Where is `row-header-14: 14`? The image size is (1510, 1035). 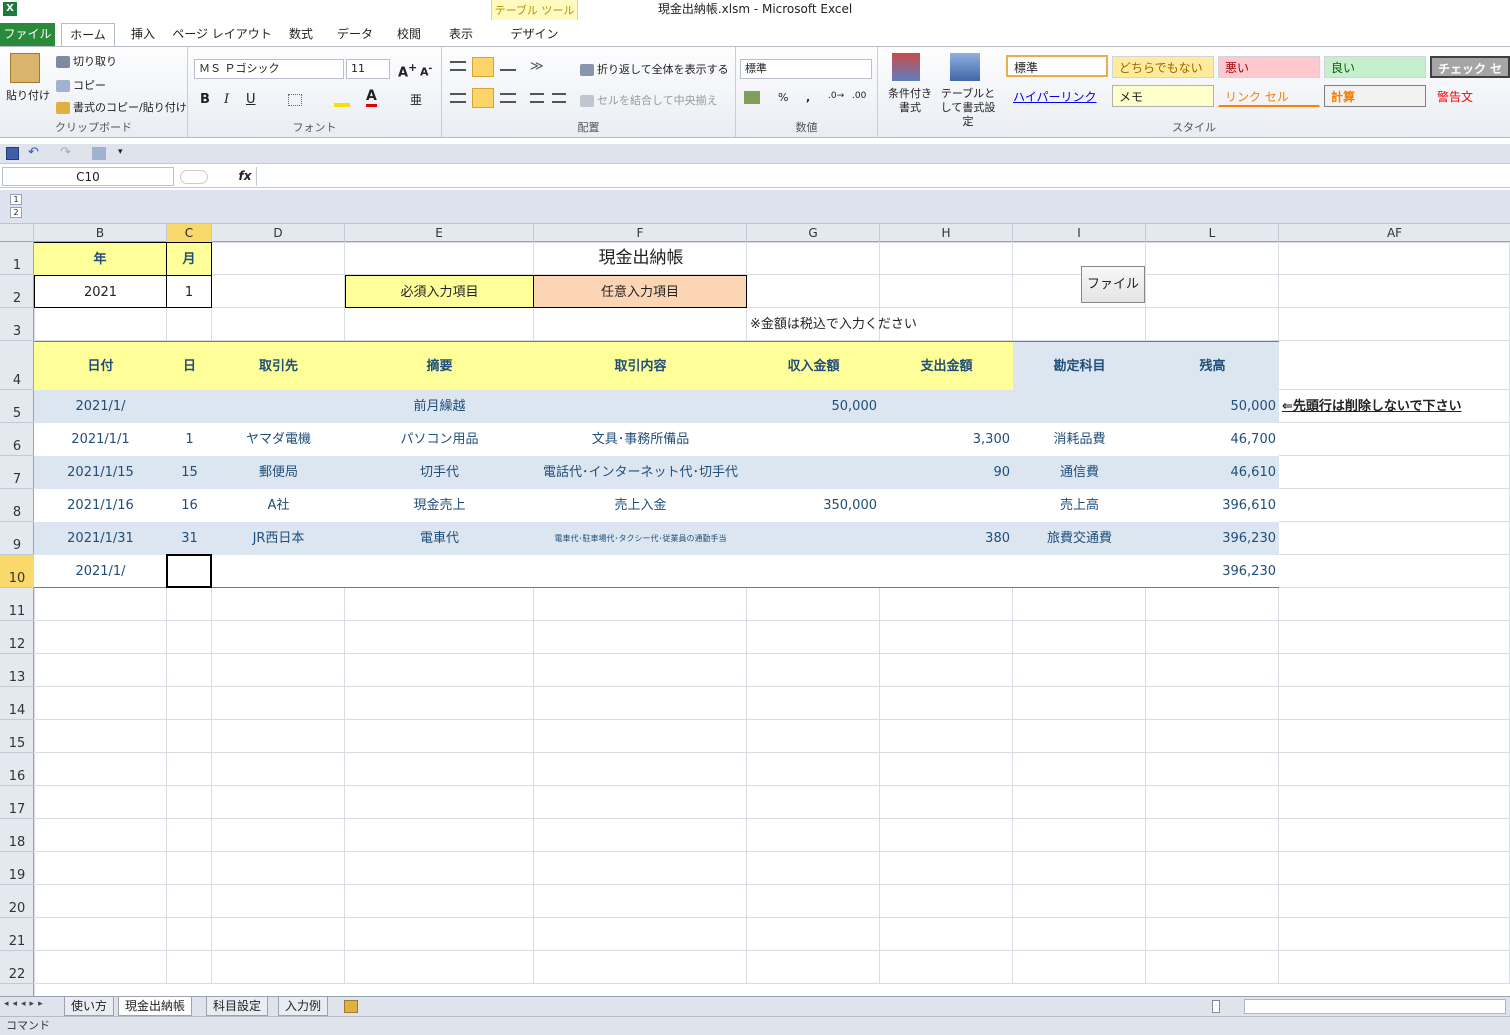 row-header-14: 14 is located at coordinates (17, 703).